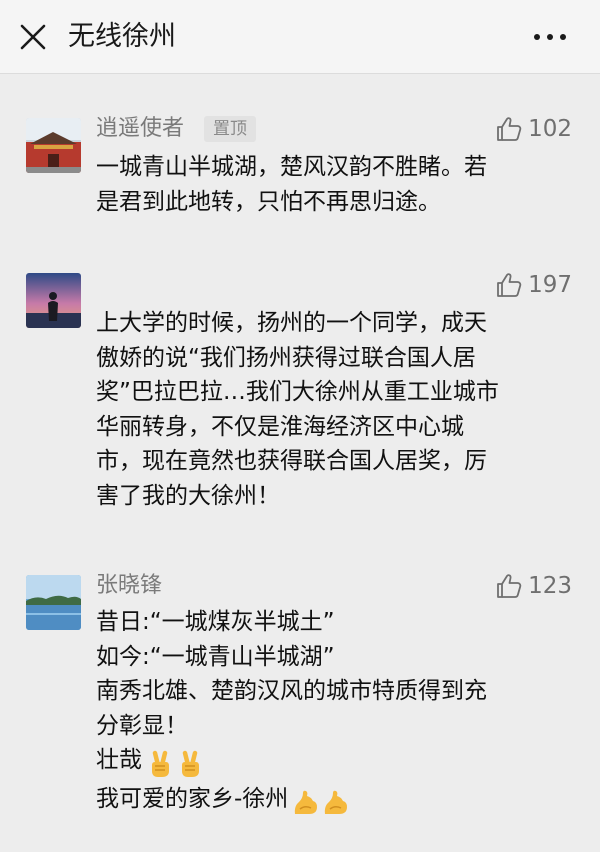 Image resolution: width=600 pixels, height=852 pixels. I want to click on comment-text: 一城青山半城湖，楚风汉韵不胜睹。若 是君到此地转，只怕不再思归途。, so click(336, 184).